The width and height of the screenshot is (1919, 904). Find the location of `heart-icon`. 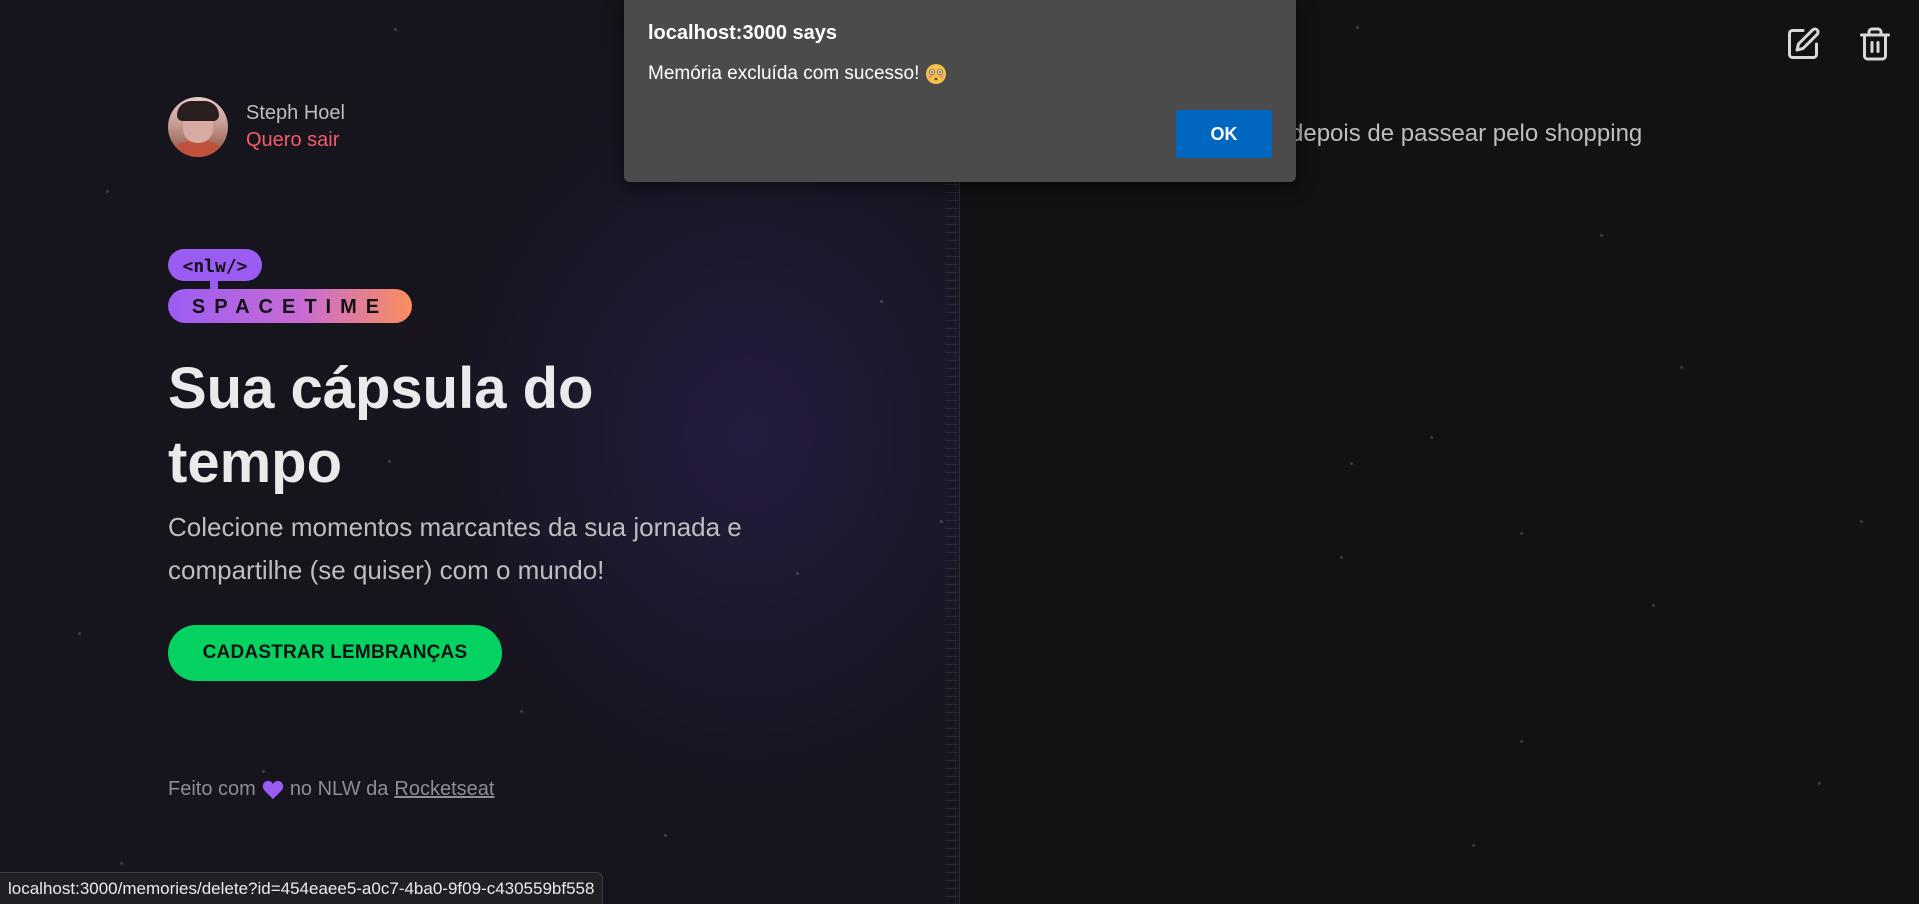

heart-icon is located at coordinates (272, 789).